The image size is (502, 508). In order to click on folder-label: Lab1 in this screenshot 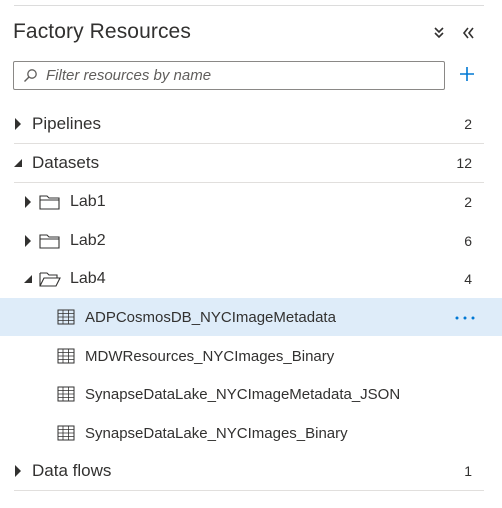, I will do `click(88, 201)`.